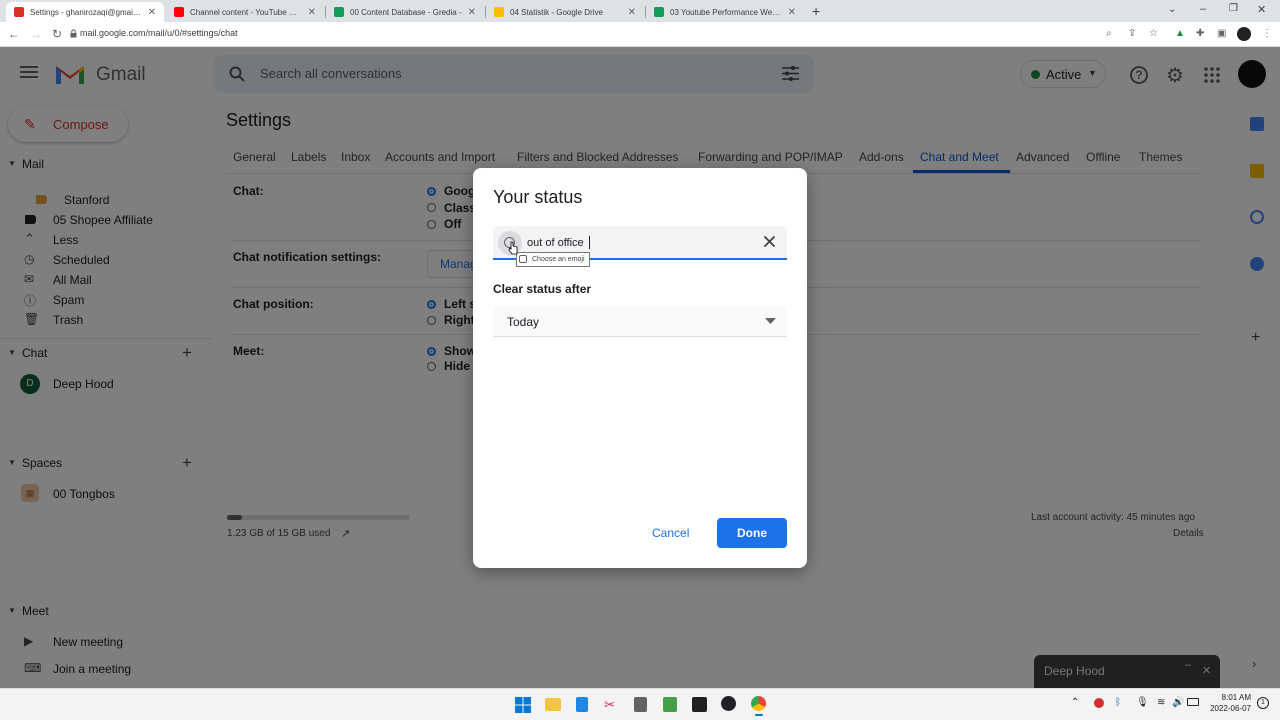 This screenshot has height=720, width=1280. I want to click on emoji-tooltip: Choose an emoji, so click(553, 259).